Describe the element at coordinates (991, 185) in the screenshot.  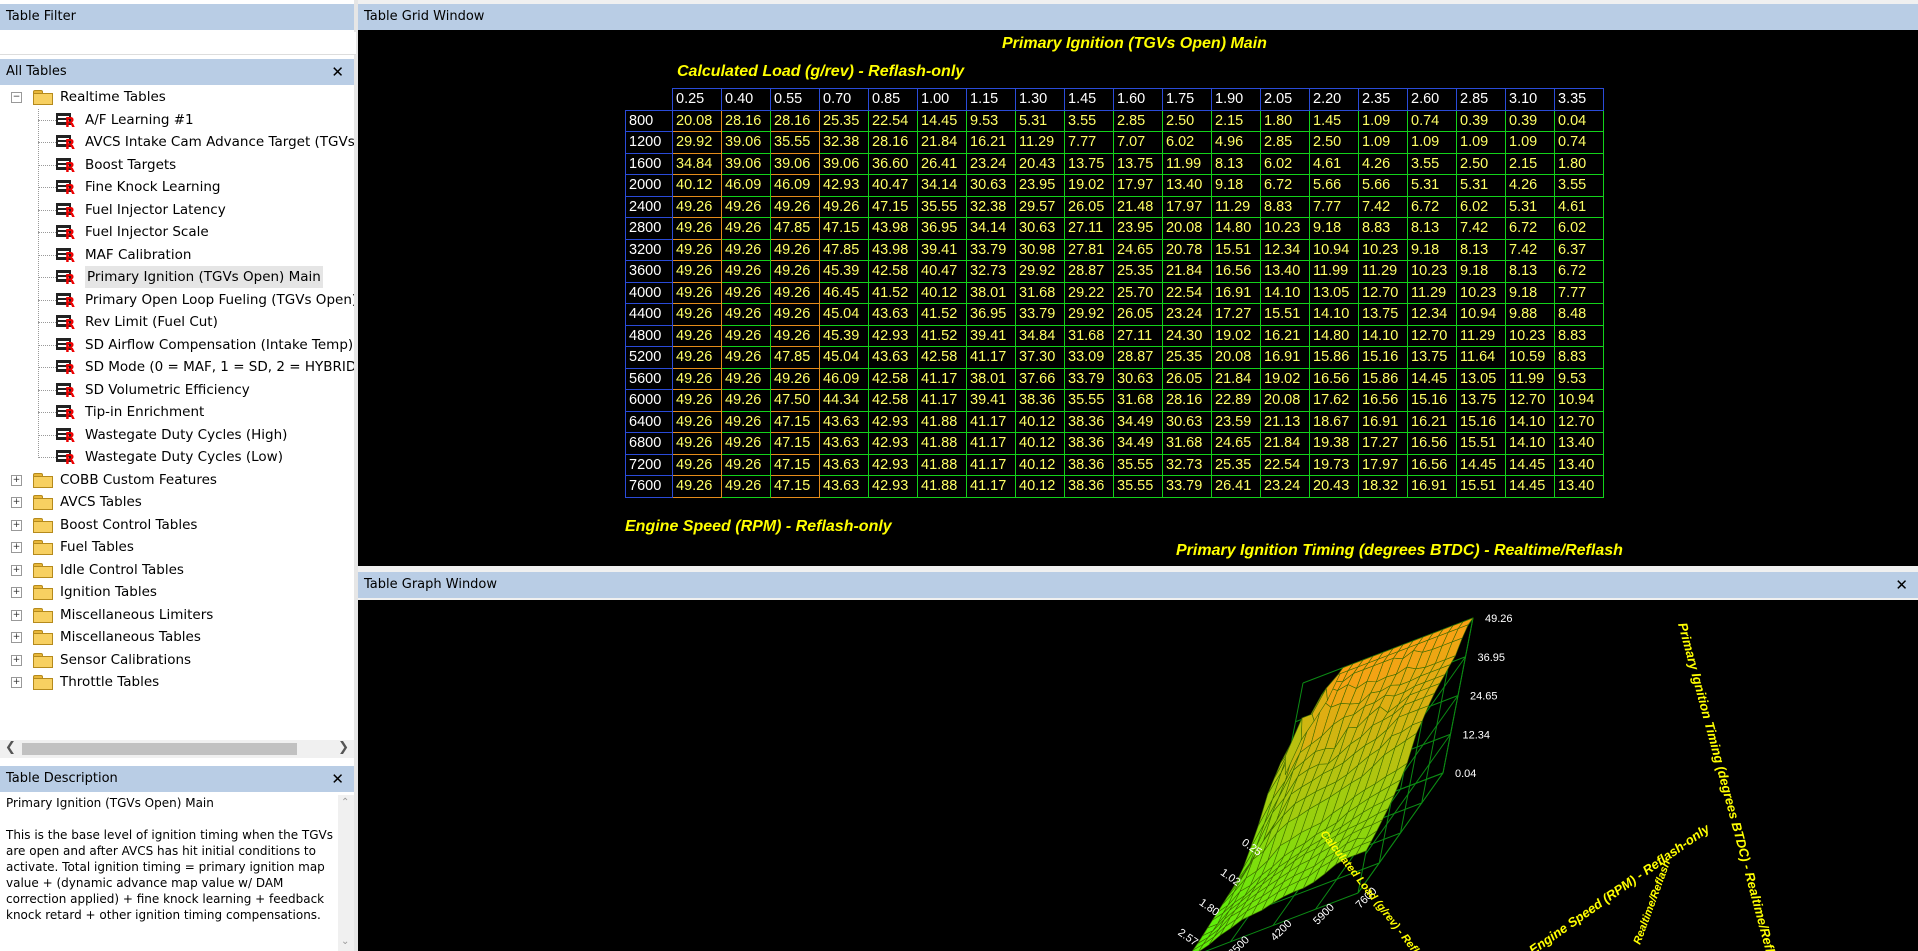
I see `map-cell: 30.63` at that location.